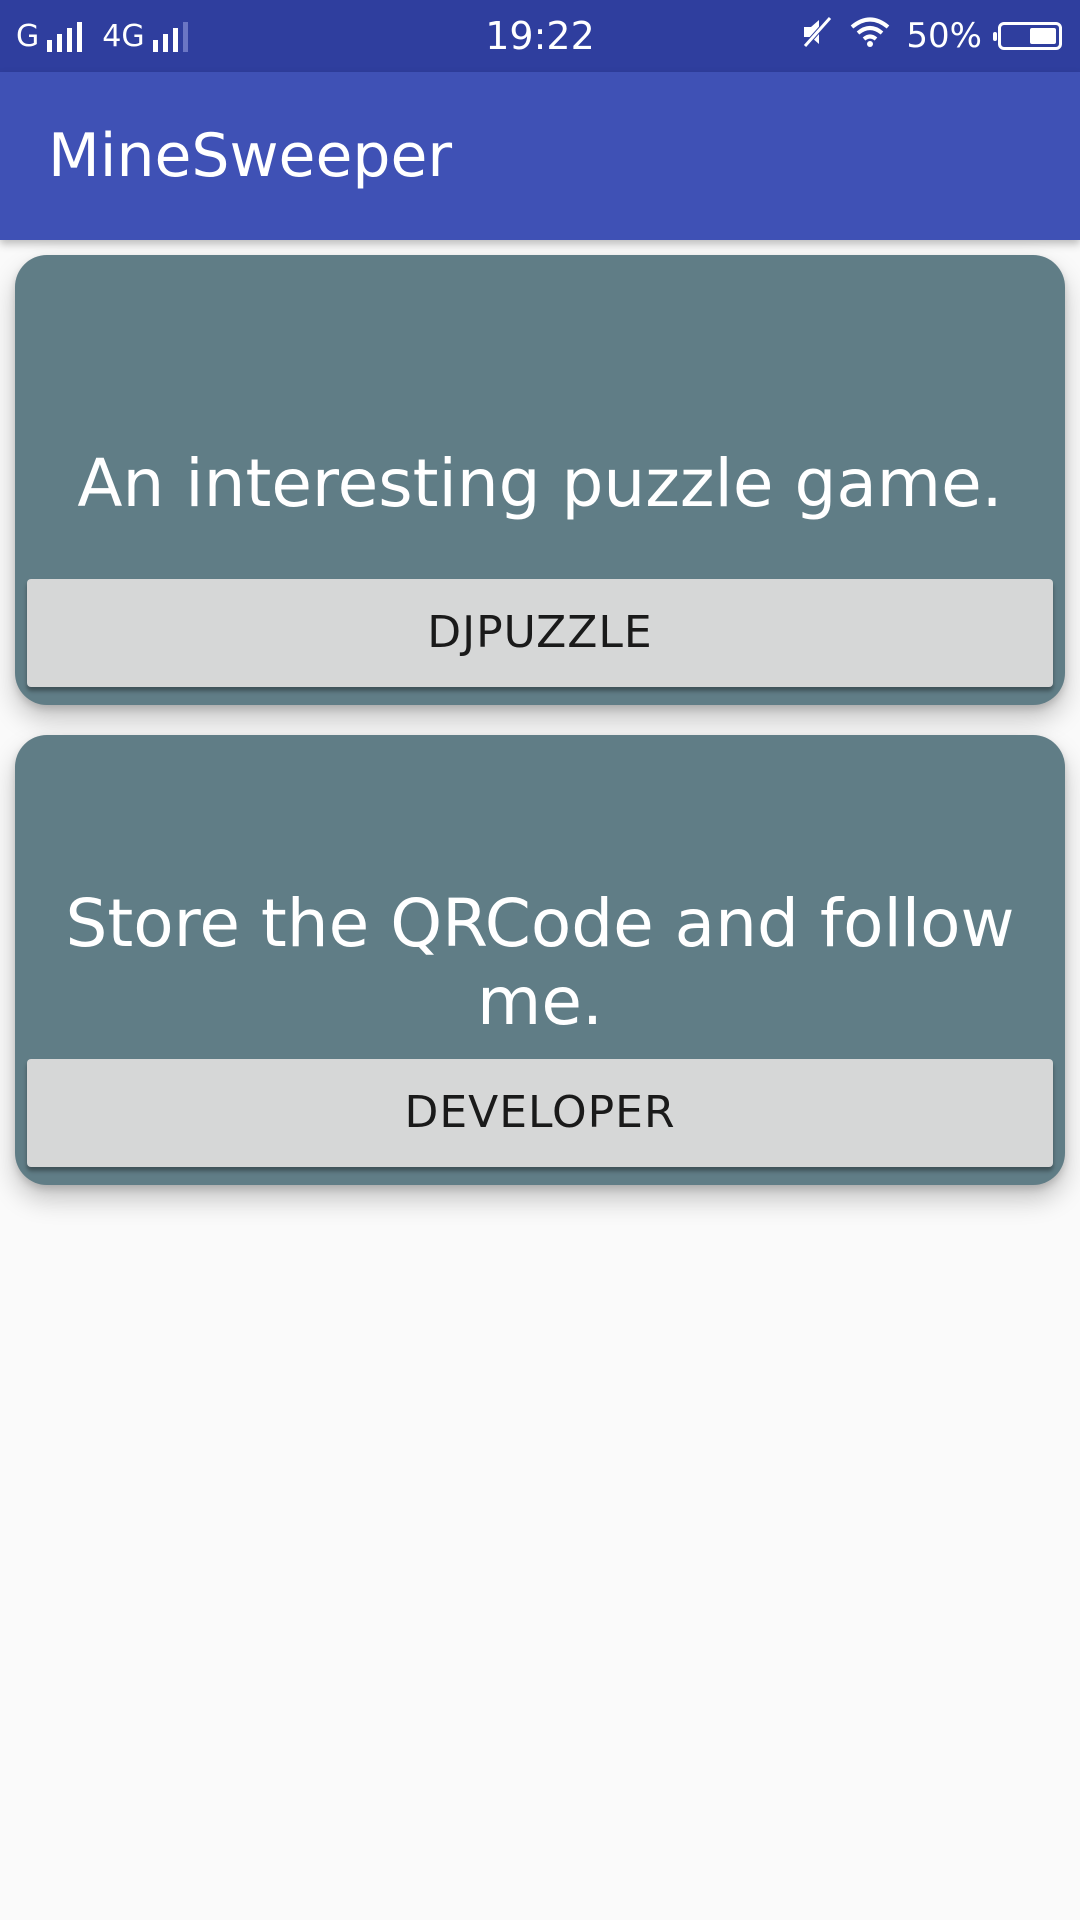  I want to click on battery-icon, so click(1027, 36).